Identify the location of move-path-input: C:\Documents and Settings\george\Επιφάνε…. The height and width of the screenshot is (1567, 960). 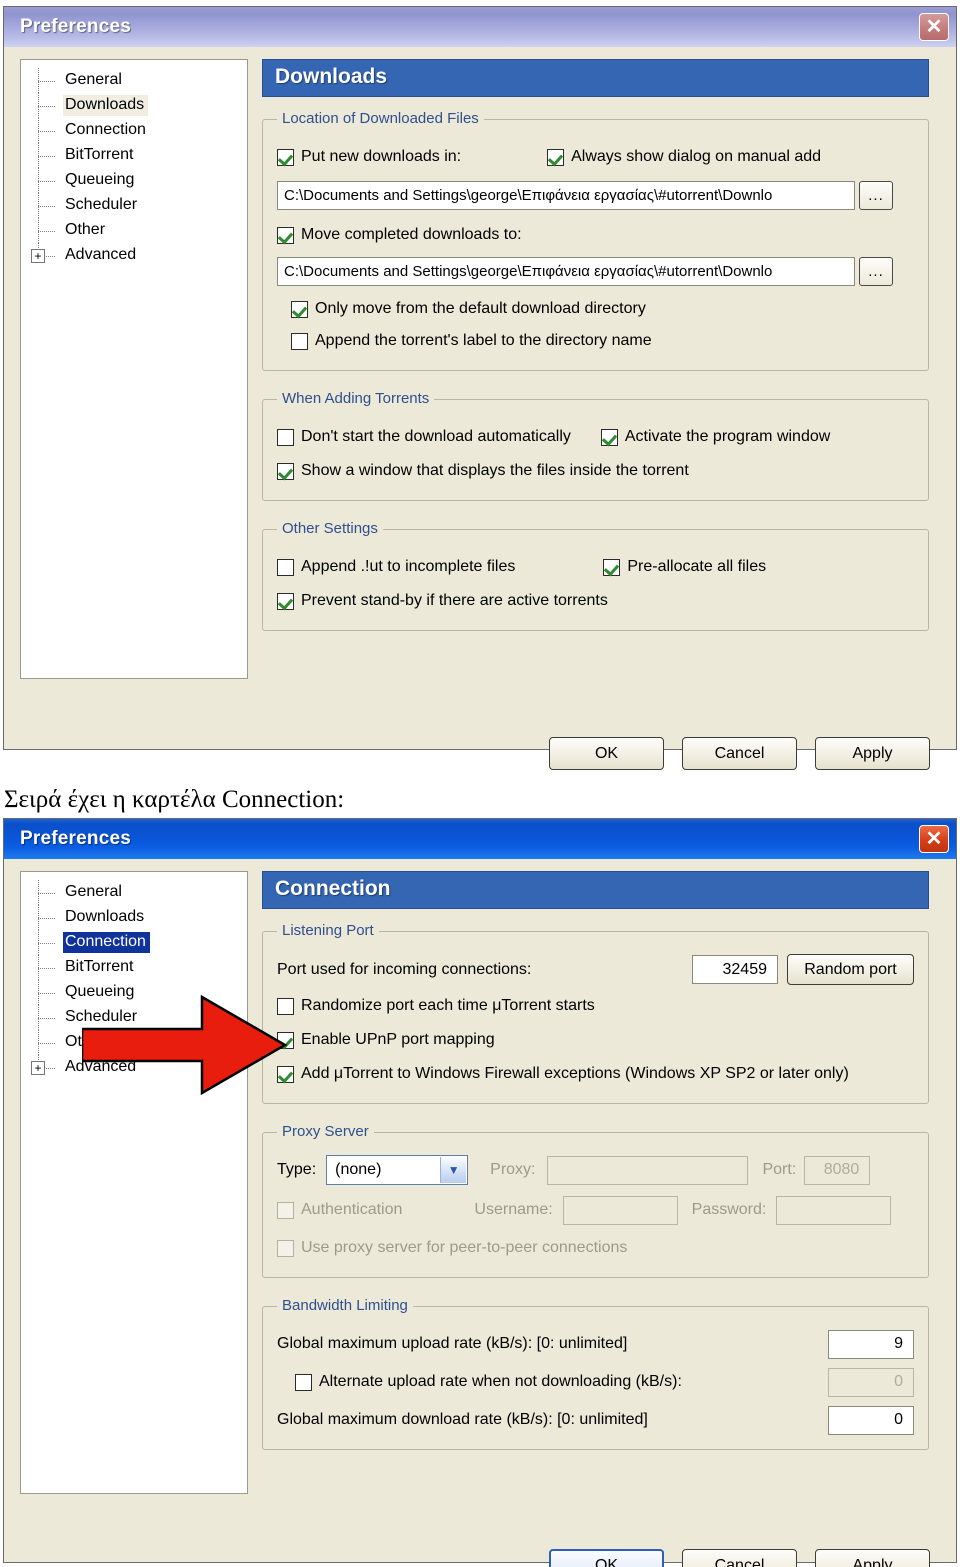
(566, 271).